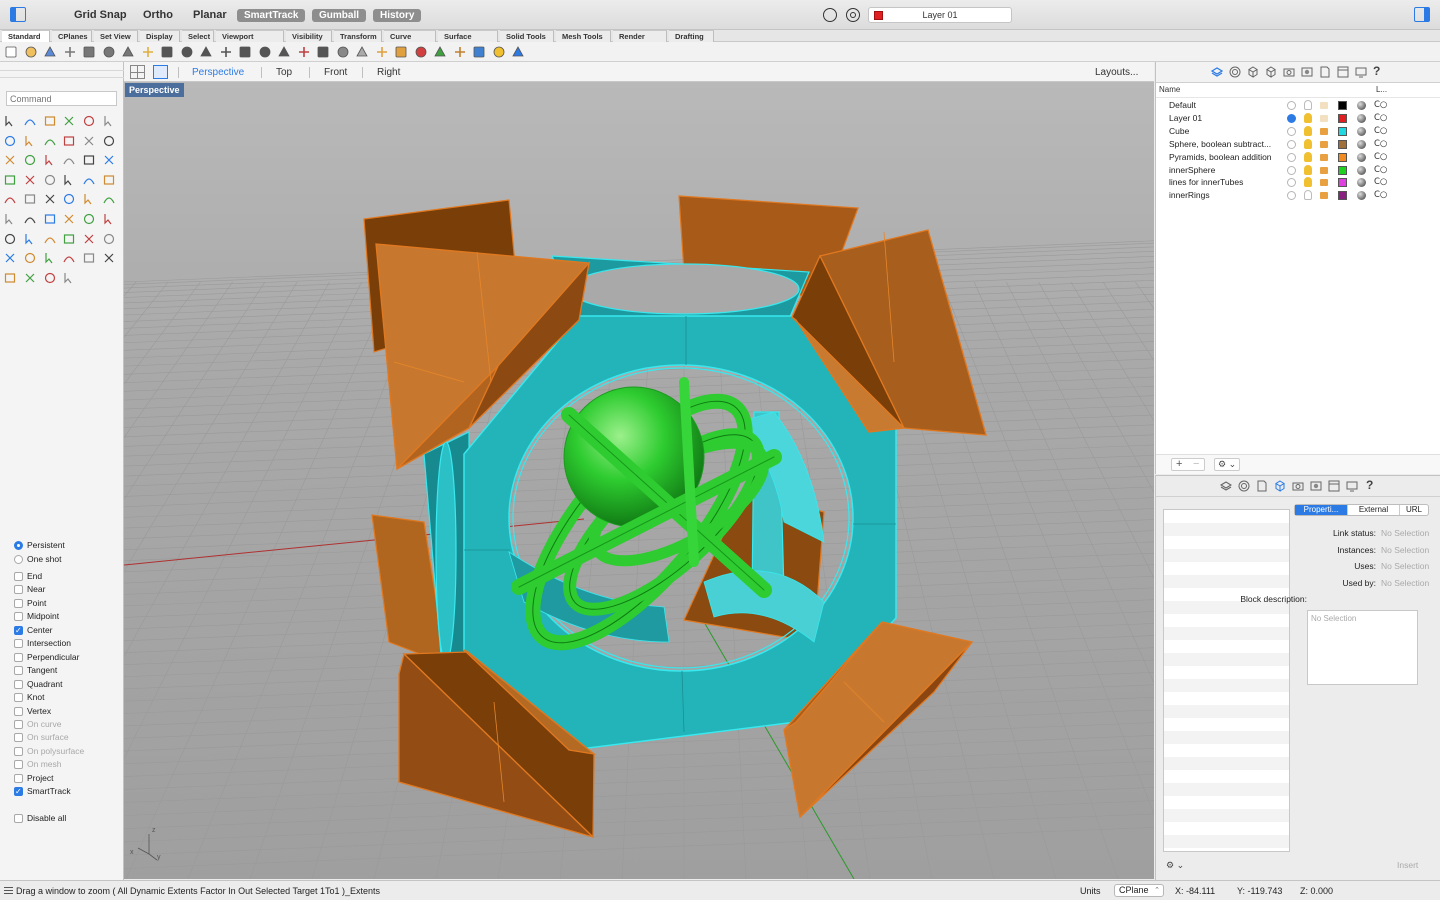  I want to click on show-icon, so click(343, 52).